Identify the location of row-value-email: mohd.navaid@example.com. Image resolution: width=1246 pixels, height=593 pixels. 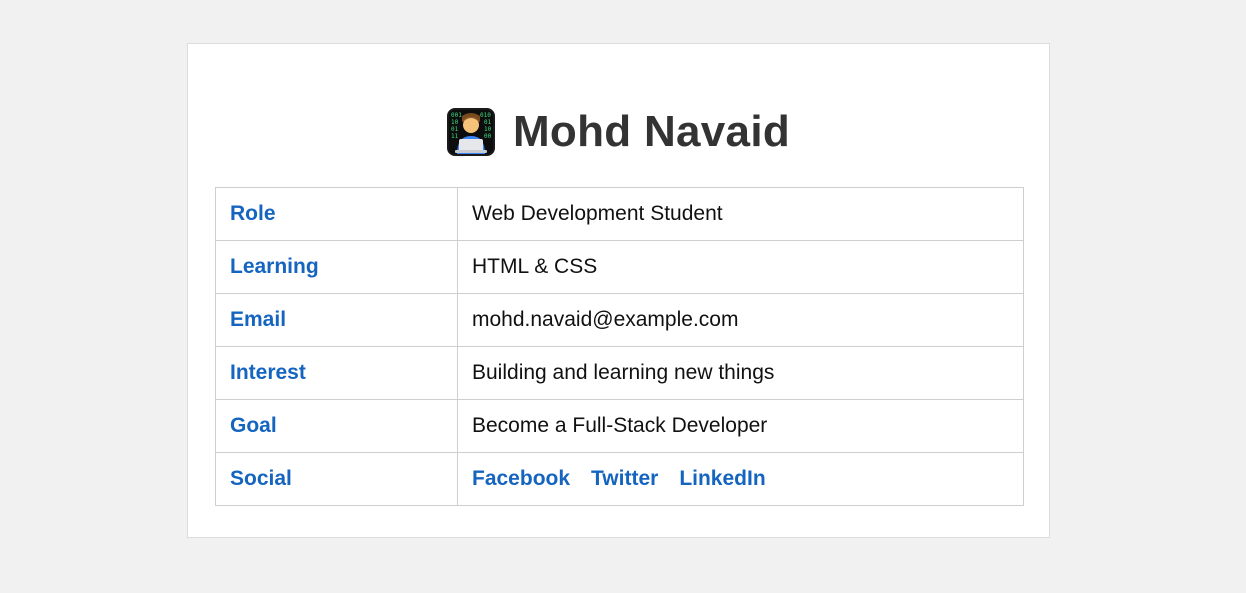
(740, 320).